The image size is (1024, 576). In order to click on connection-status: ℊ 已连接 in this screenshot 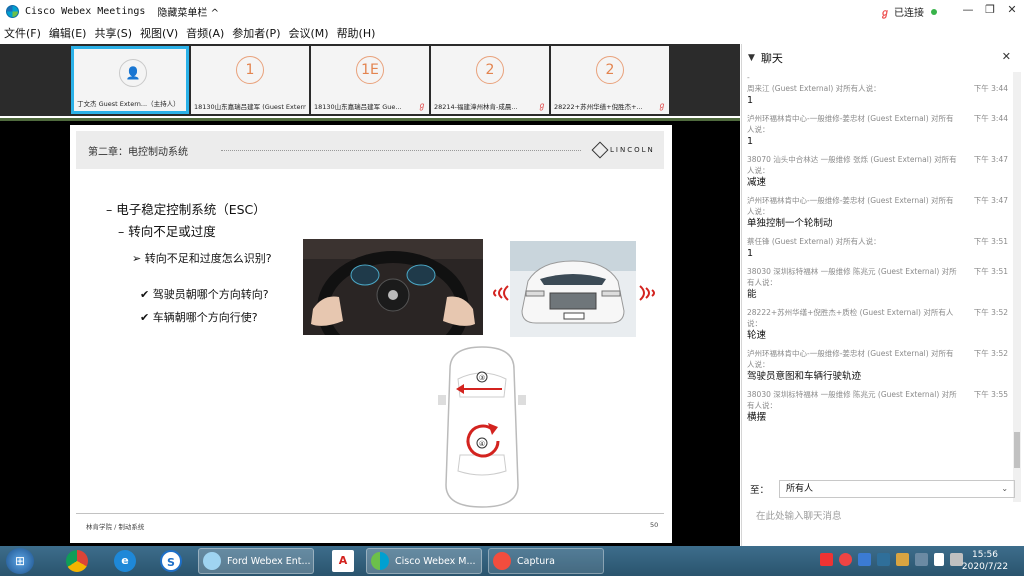, I will do `click(908, 11)`.